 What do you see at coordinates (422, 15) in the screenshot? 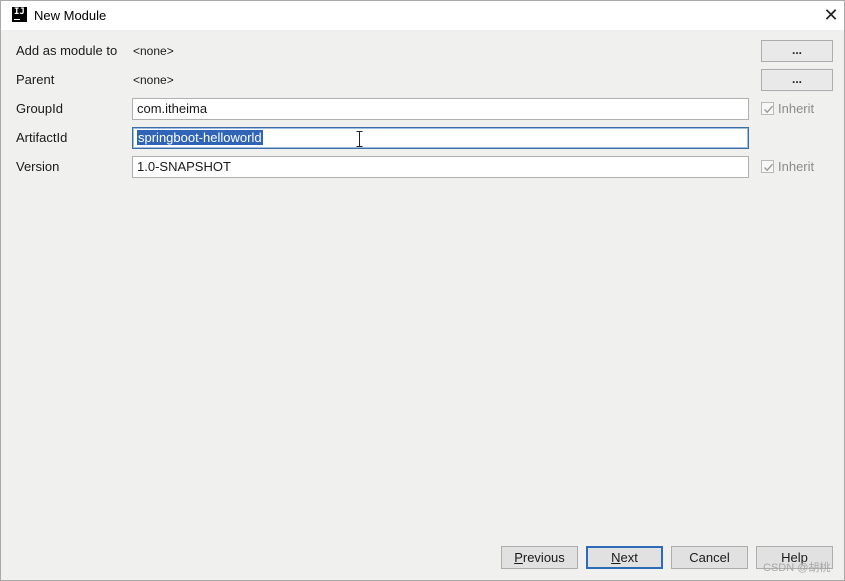
I see `title-bar: IJ New Module ✕` at bounding box center [422, 15].